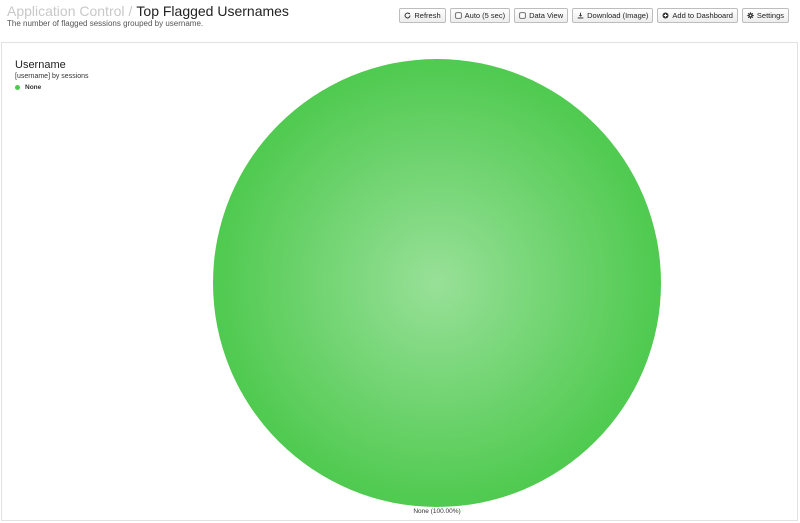  I want to click on refresh-button-label: Refresh, so click(427, 15).